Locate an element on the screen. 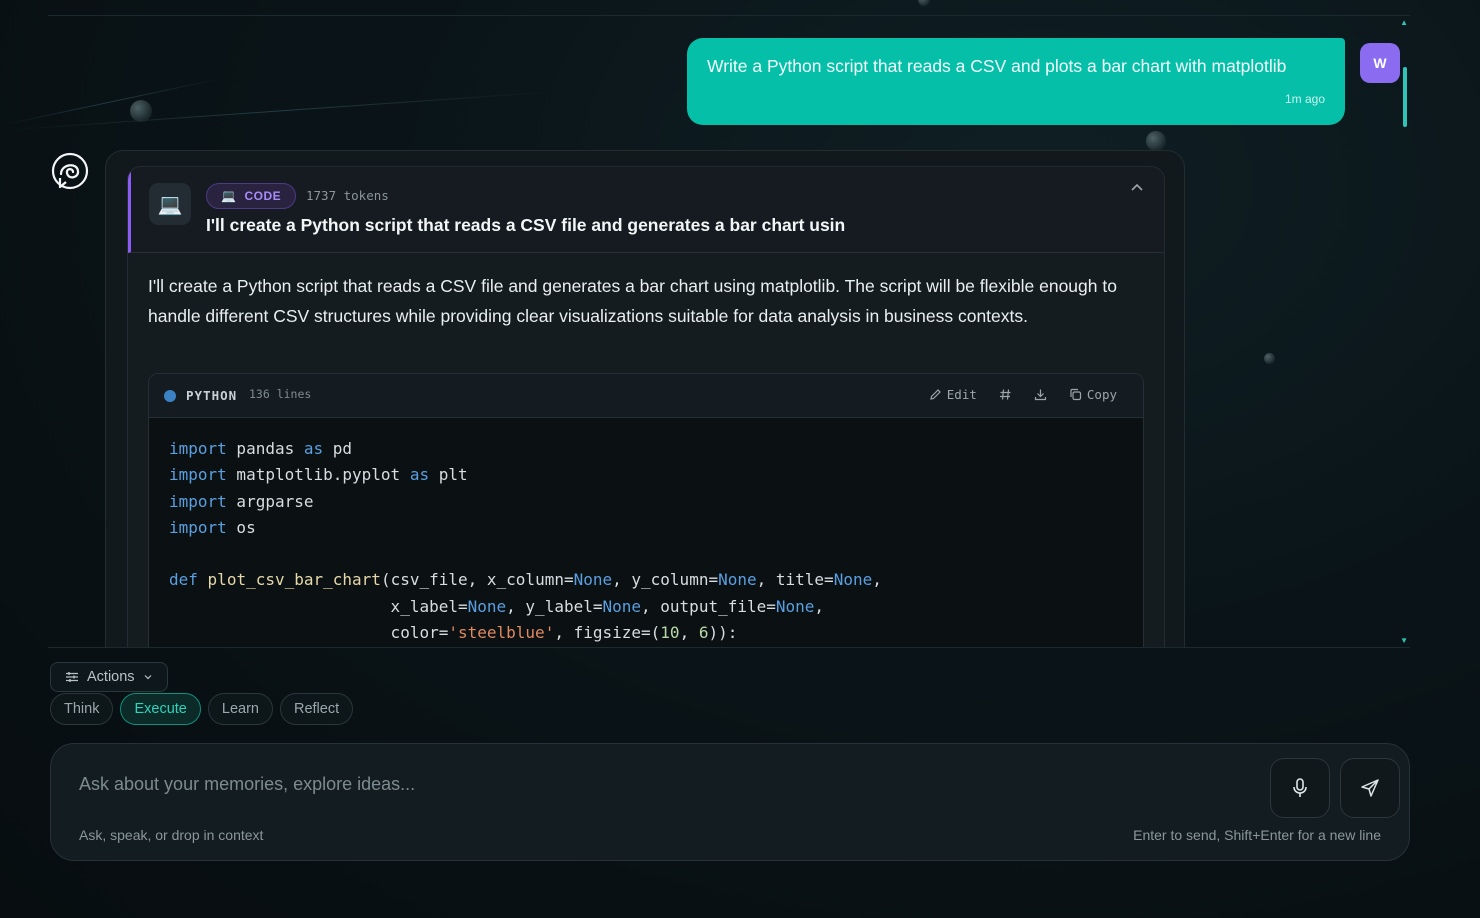 The height and width of the screenshot is (918, 1480). token-count: 1737 tokens is located at coordinates (347, 195).